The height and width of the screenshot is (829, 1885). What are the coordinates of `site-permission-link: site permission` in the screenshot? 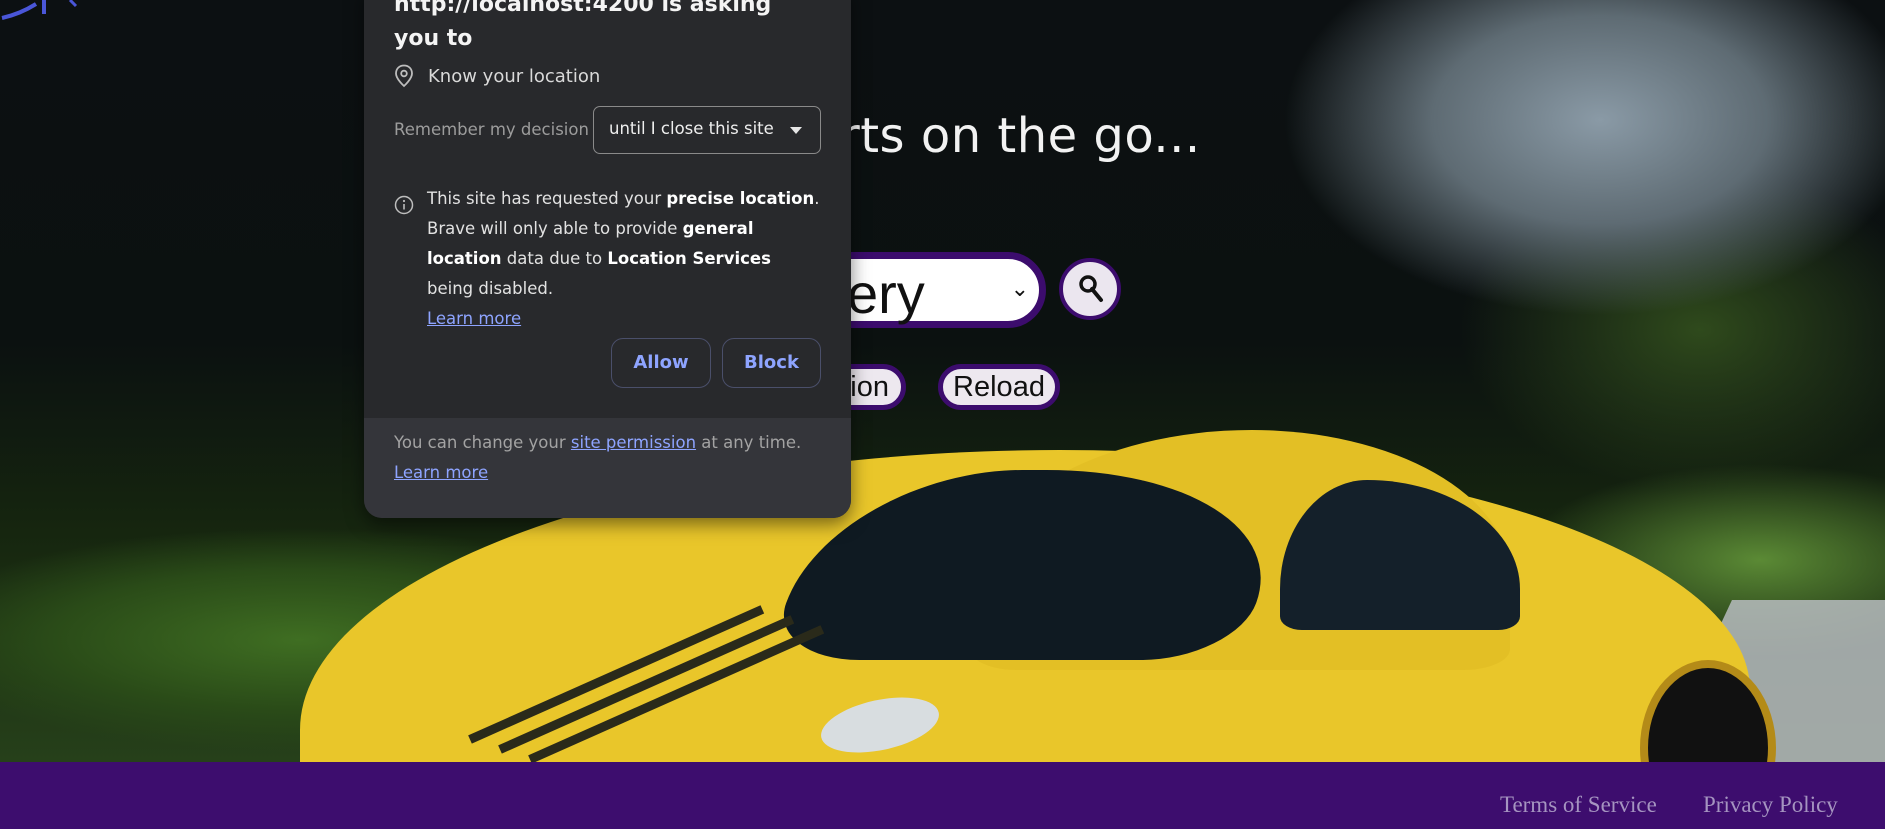 It's located at (633, 442).